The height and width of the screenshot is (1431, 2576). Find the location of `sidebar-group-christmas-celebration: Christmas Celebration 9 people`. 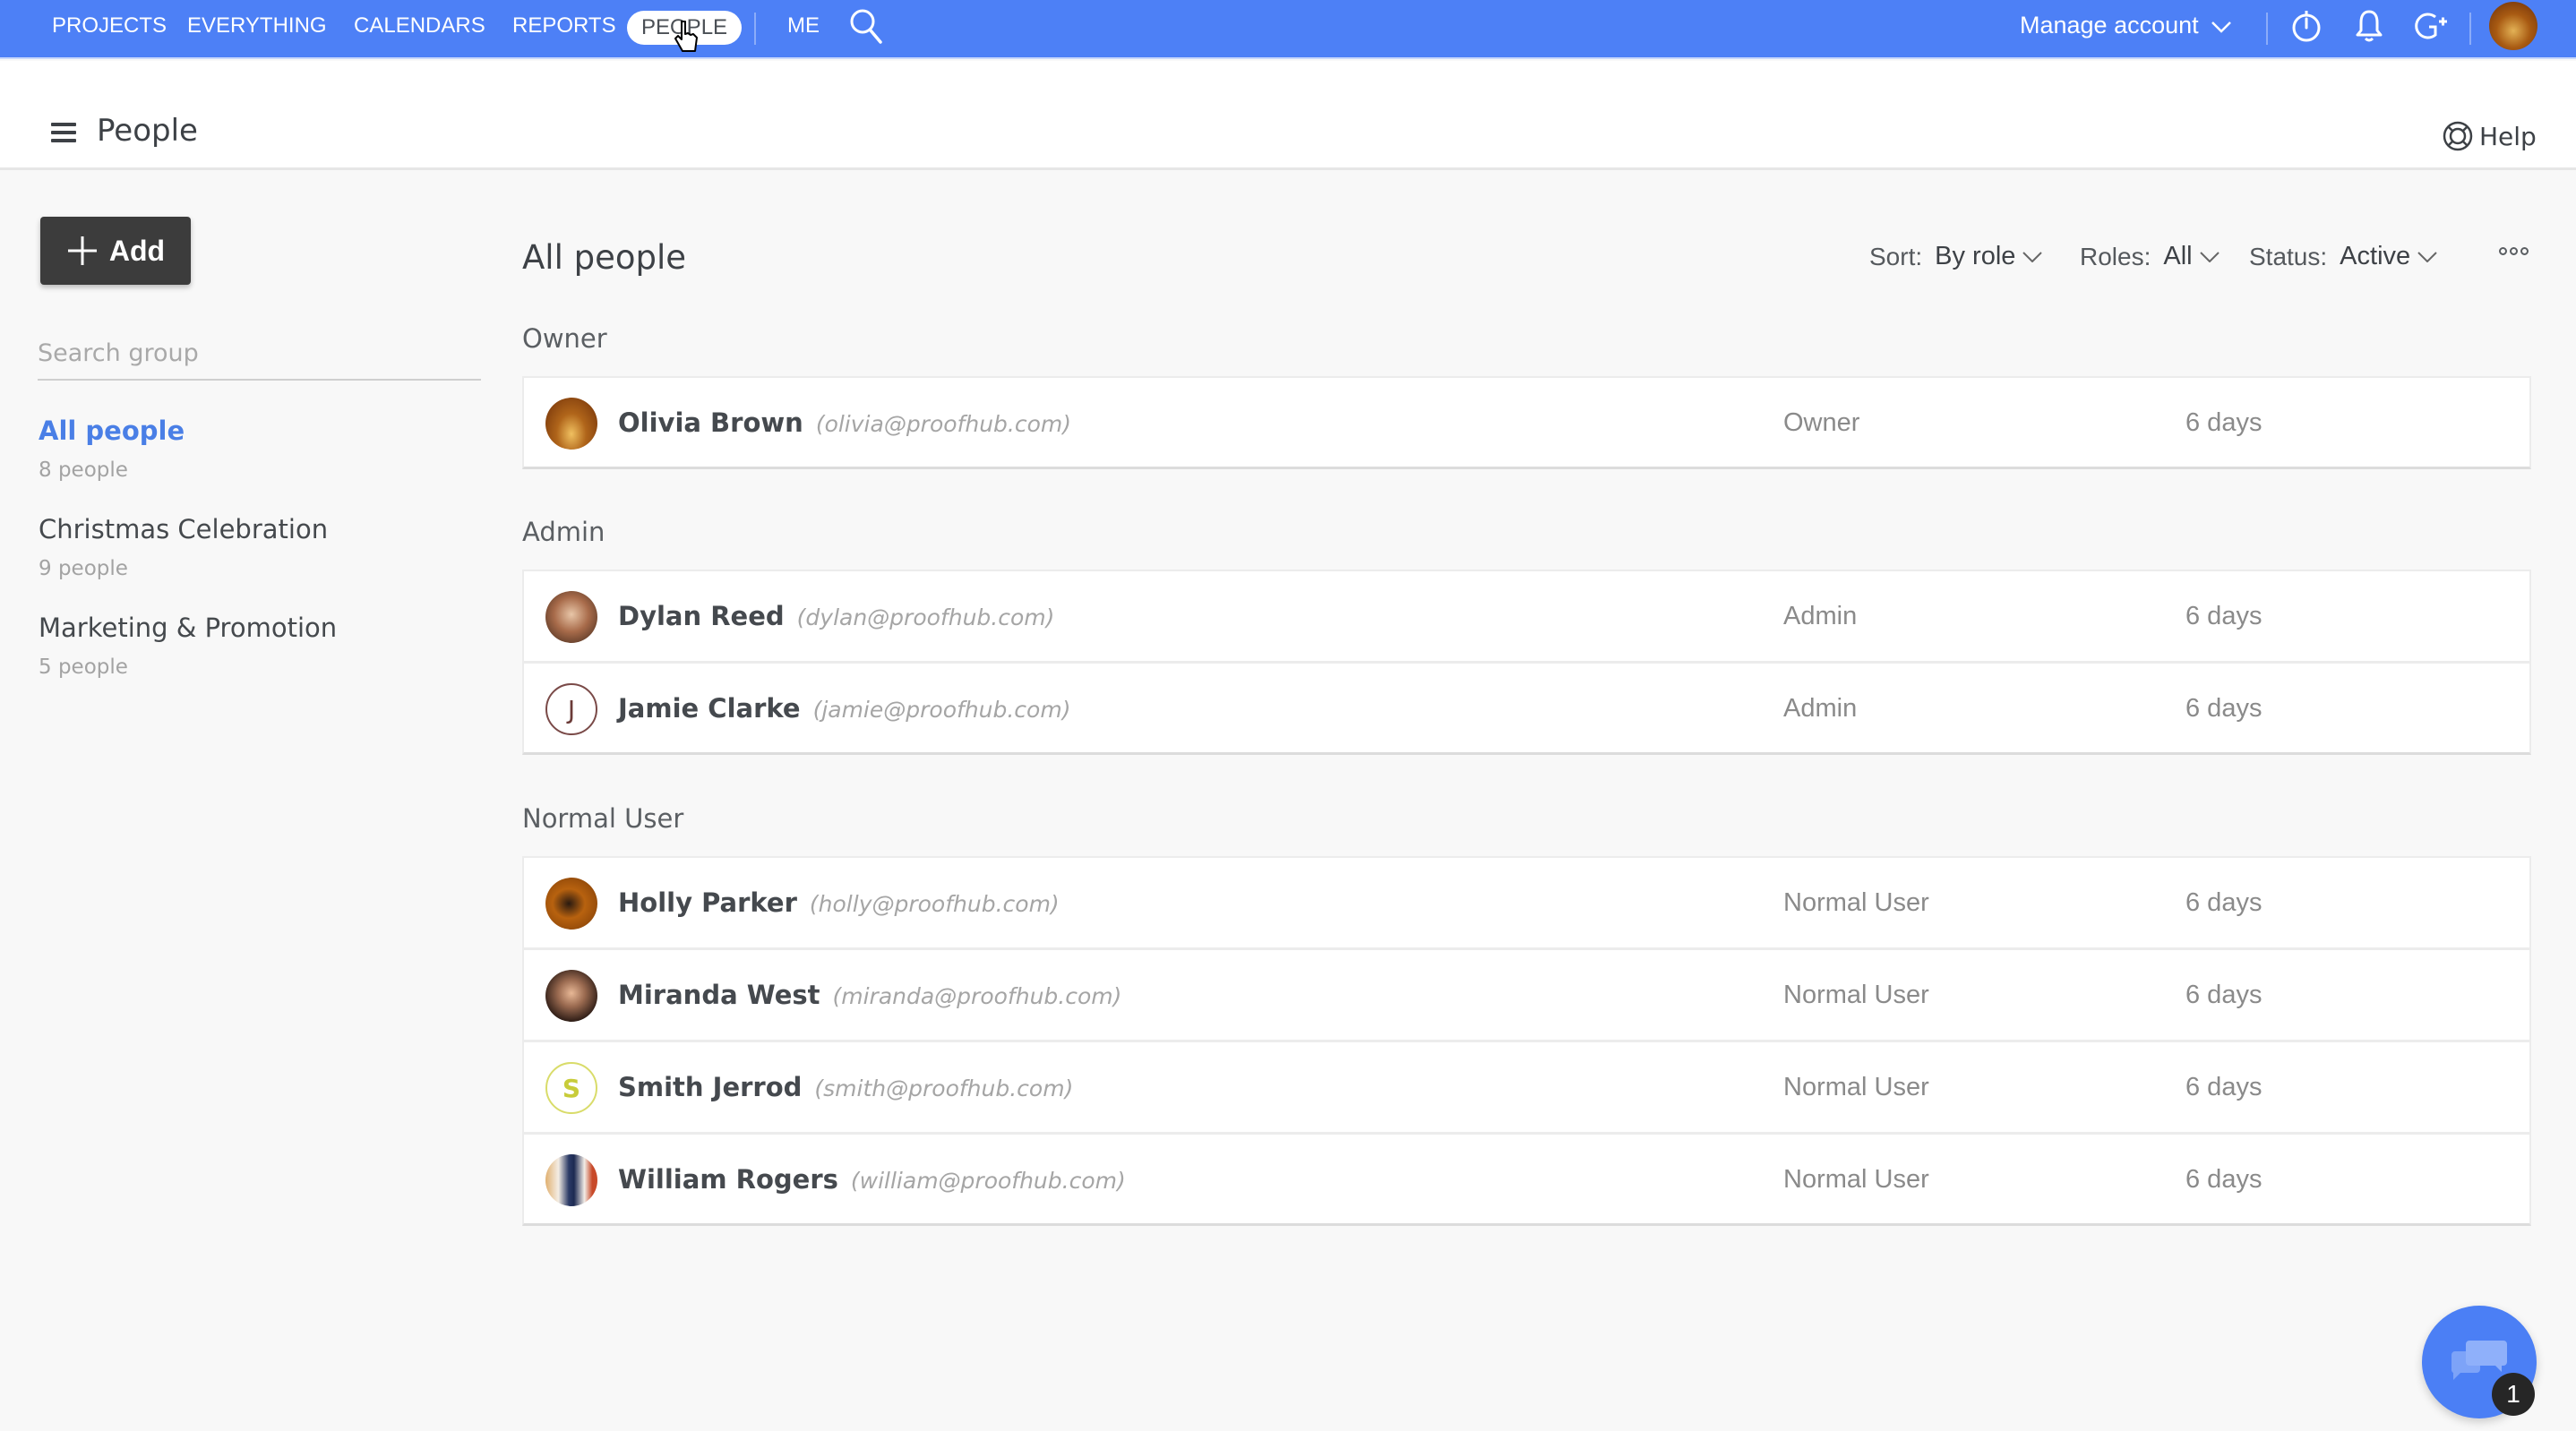

sidebar-group-christmas-celebration: Christmas Celebration 9 people is located at coordinates (183, 547).